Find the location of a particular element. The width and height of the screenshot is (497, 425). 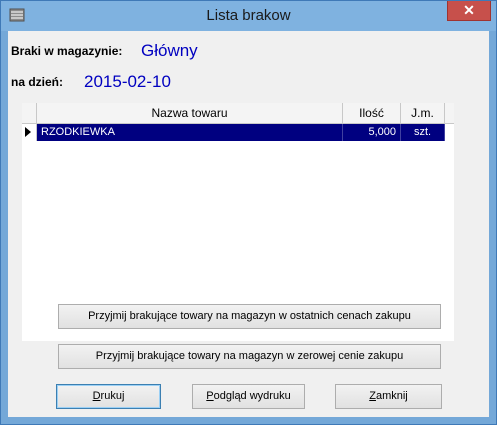

window-title: Lista brakow is located at coordinates (248, 15).